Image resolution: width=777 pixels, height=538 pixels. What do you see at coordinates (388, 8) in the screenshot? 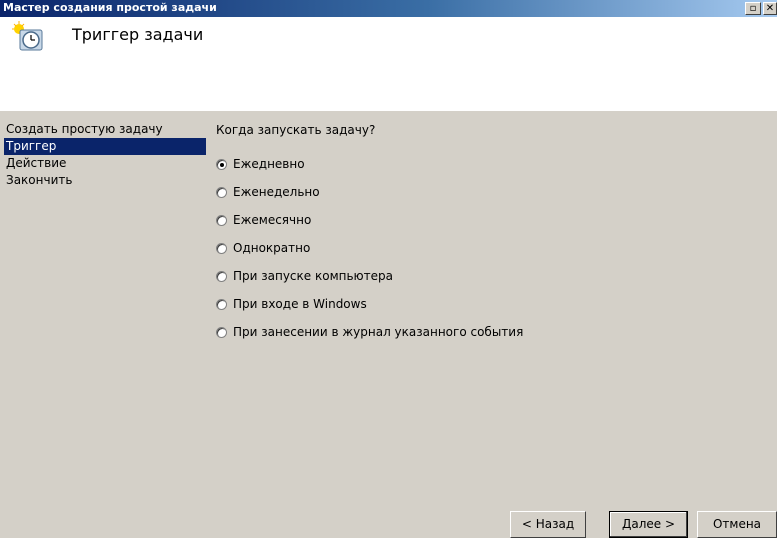
I see `title-bar: Мастер создания простой задачи ▫ ✕` at bounding box center [388, 8].